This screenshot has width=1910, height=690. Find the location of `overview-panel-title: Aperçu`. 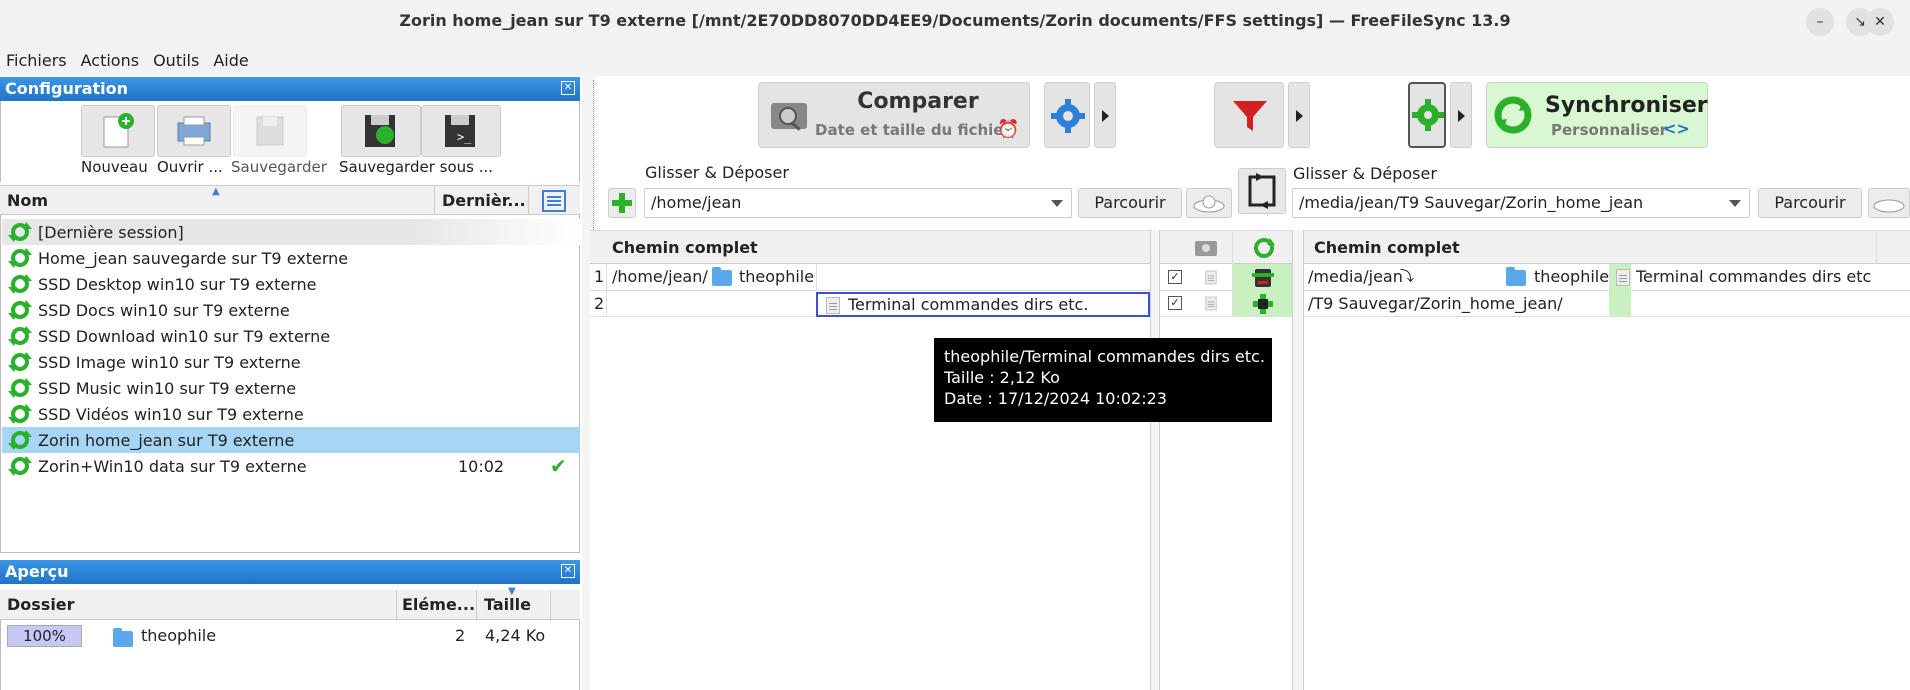

overview-panel-title: Aperçu is located at coordinates (37, 571).